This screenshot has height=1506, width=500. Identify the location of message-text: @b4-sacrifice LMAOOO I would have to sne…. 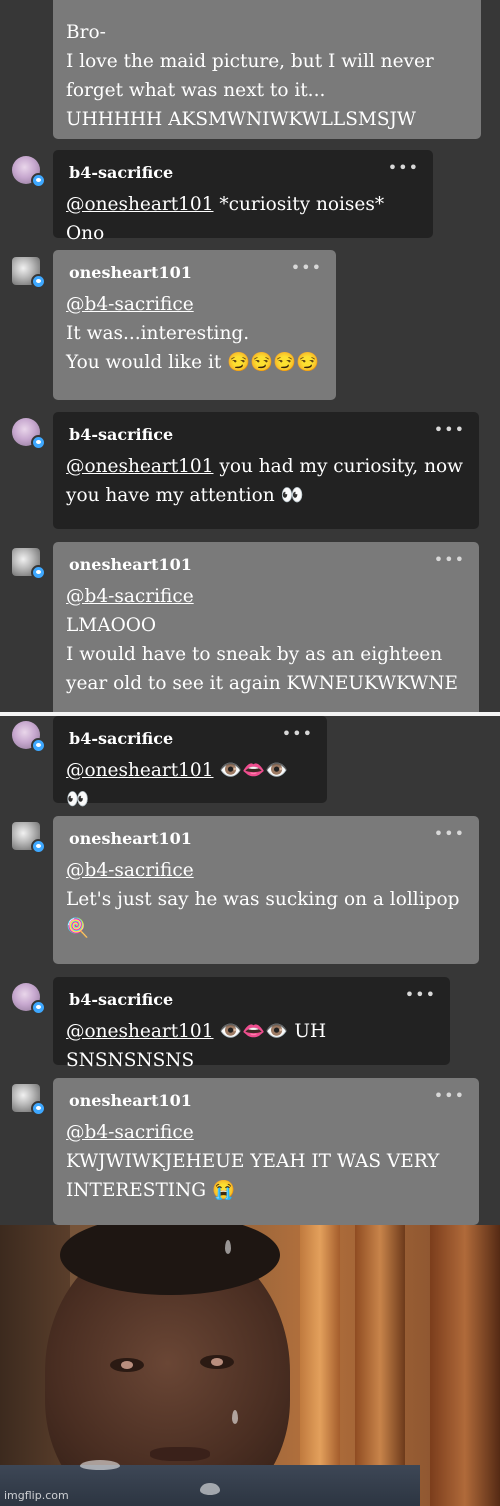
(262, 640).